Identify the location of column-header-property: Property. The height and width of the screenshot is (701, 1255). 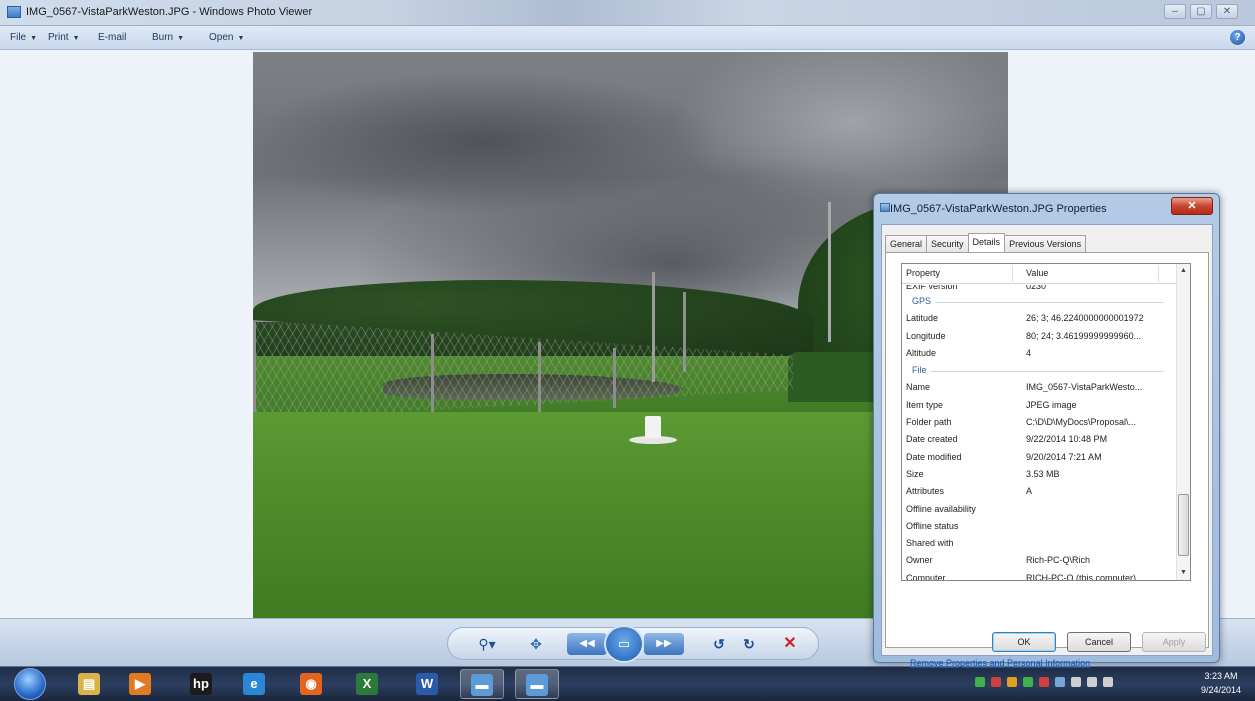
(923, 273).